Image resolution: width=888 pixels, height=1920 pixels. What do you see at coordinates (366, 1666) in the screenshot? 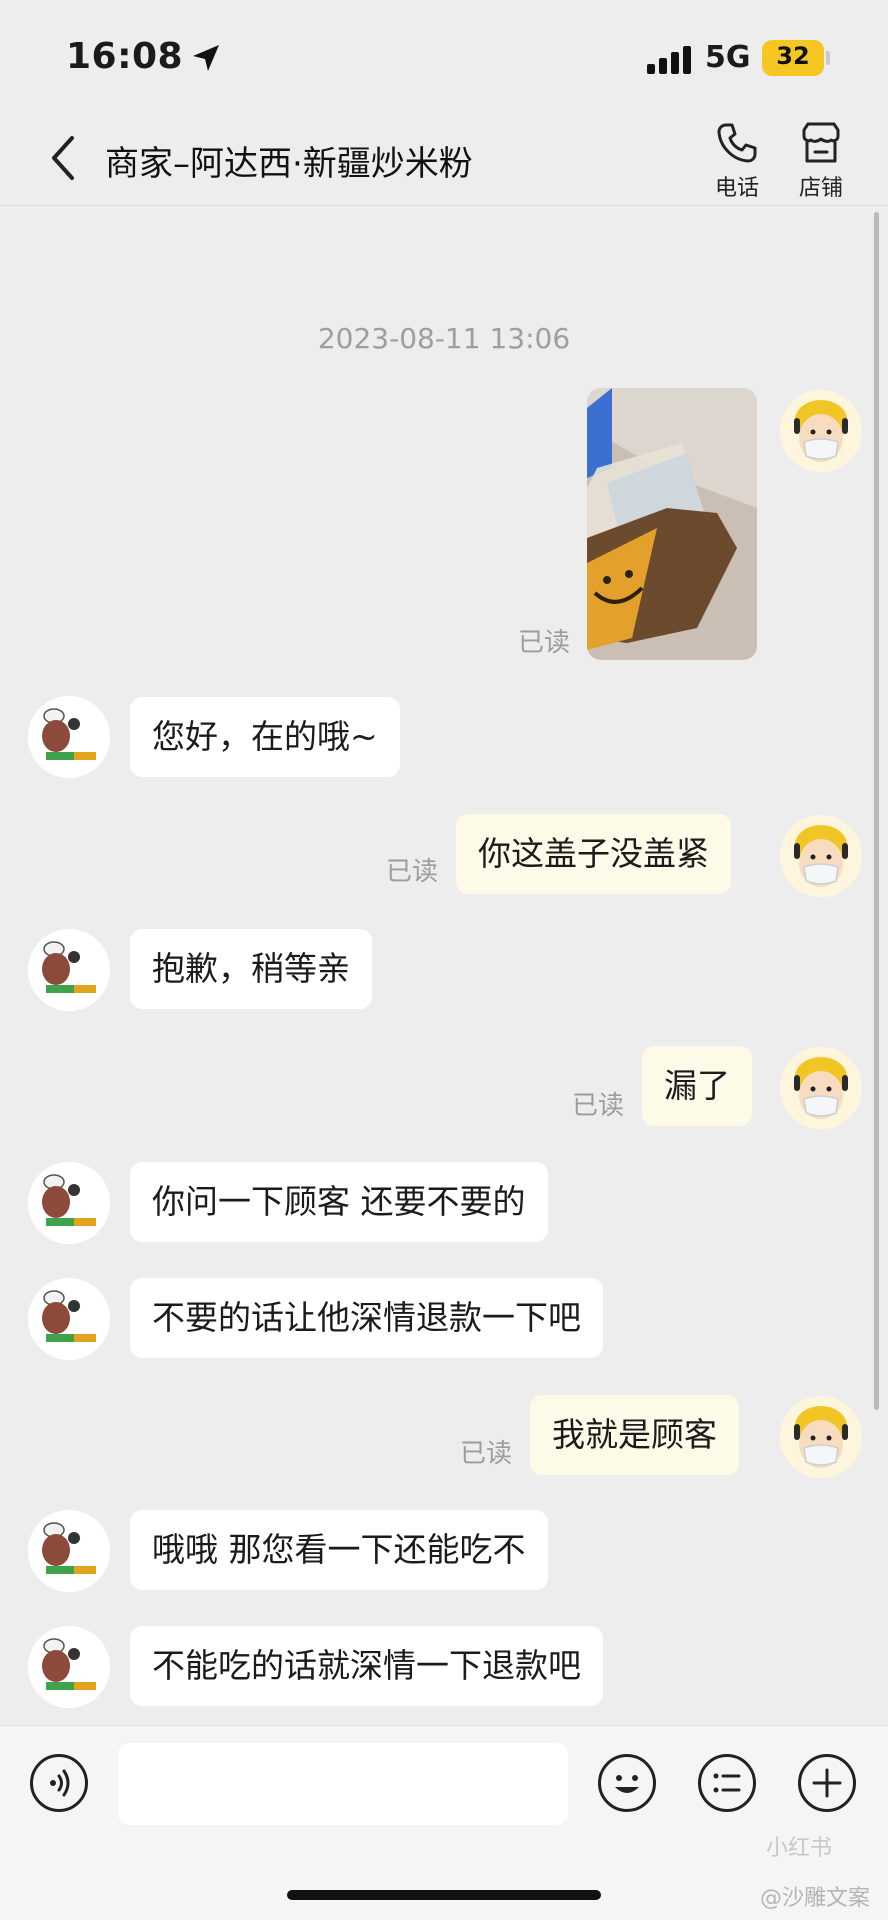
I see `message-bubble-received: 不能吃的话就深情一下退款吧` at bounding box center [366, 1666].